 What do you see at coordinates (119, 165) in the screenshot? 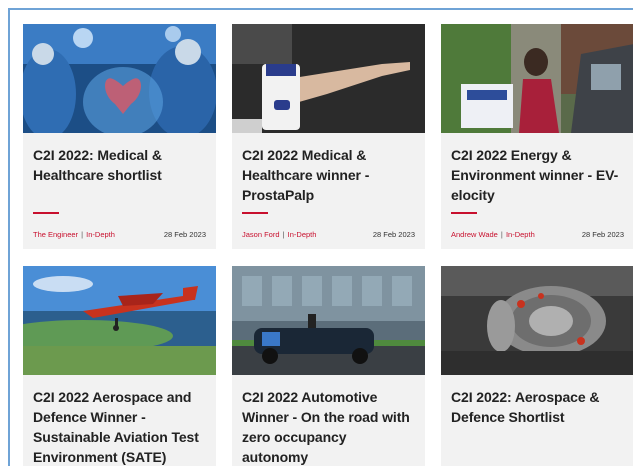
I see `article-title: C2I 2022: Medical & Healthcare shortlist` at bounding box center [119, 165].